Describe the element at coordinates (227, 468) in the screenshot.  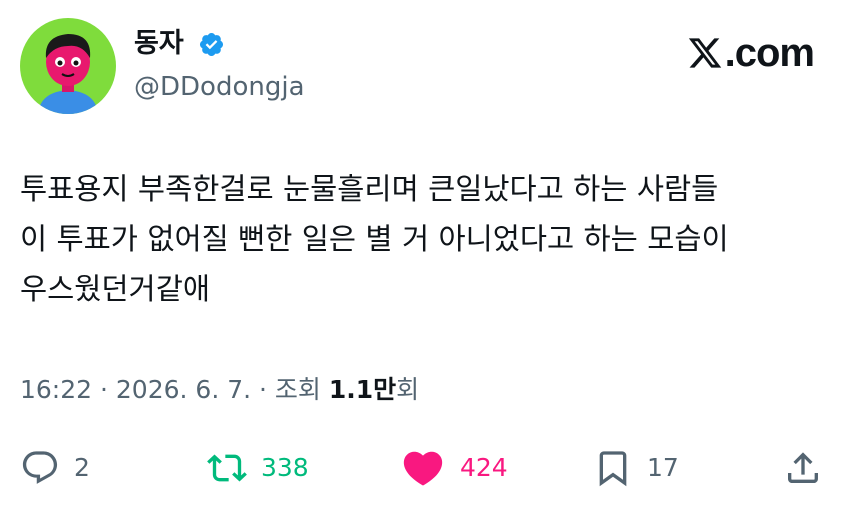
I see `retweet-icon` at that location.